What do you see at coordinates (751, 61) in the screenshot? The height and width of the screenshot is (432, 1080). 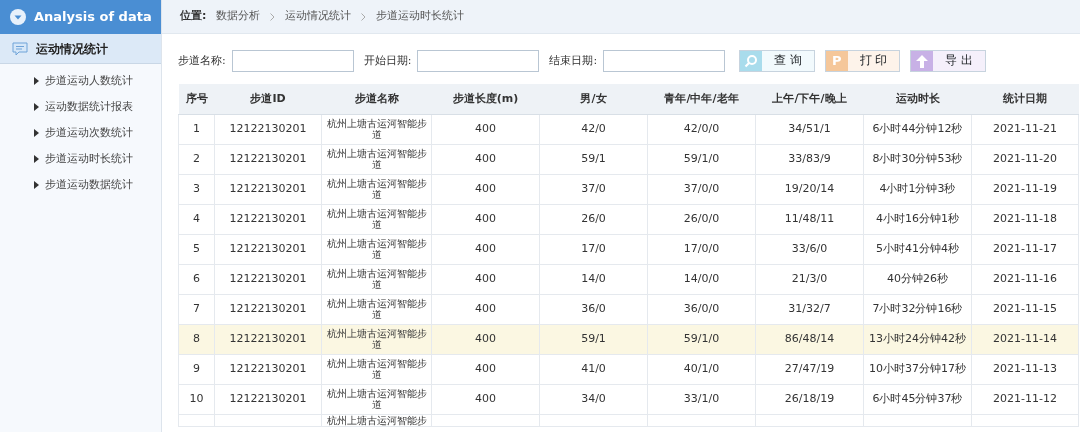 I see `search-icon` at bounding box center [751, 61].